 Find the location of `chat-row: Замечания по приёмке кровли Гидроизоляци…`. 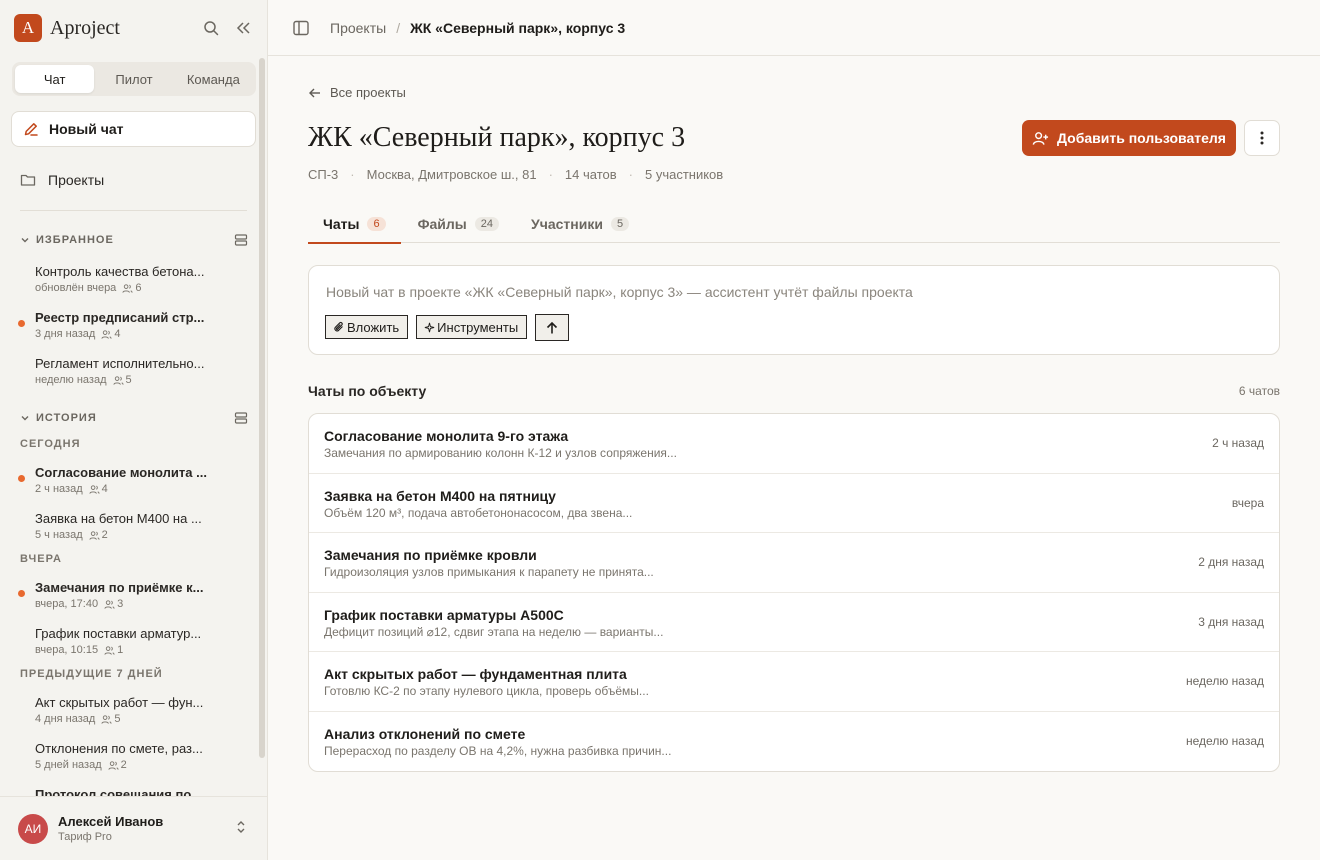

chat-row: Замечания по приёмке кровли Гидроизоляци… is located at coordinates (794, 563).